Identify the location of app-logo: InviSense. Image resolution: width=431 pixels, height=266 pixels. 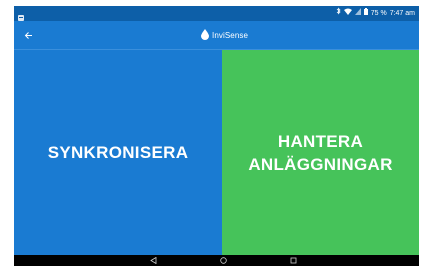
(225, 36).